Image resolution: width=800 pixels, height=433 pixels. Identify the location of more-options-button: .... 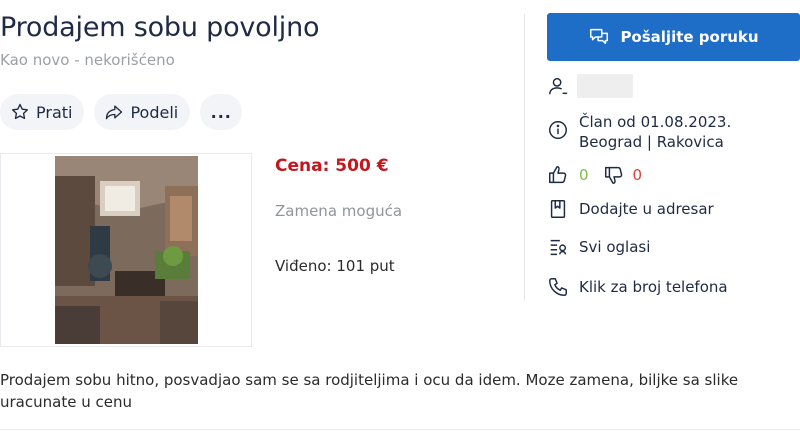
(221, 112).